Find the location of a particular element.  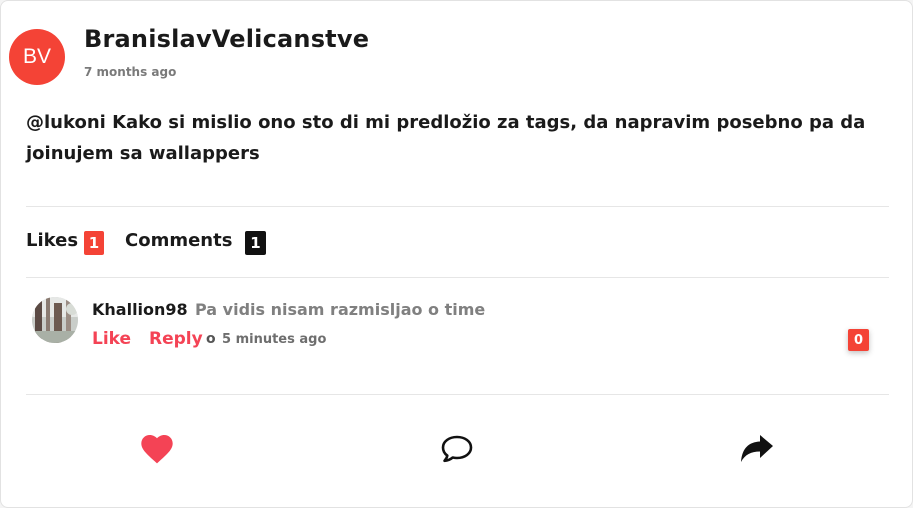

comment-like-count: 0 is located at coordinates (858, 340).